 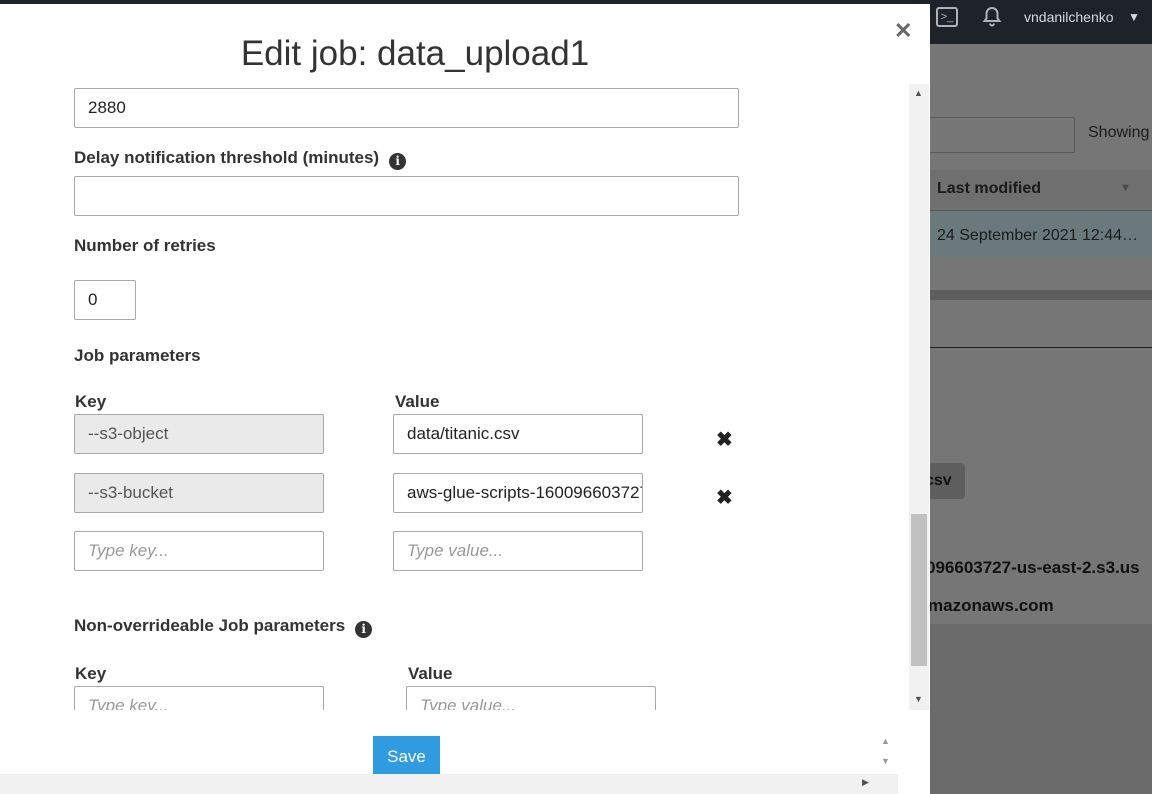 What do you see at coordinates (992, 17) in the screenshot?
I see `bell-icon` at bounding box center [992, 17].